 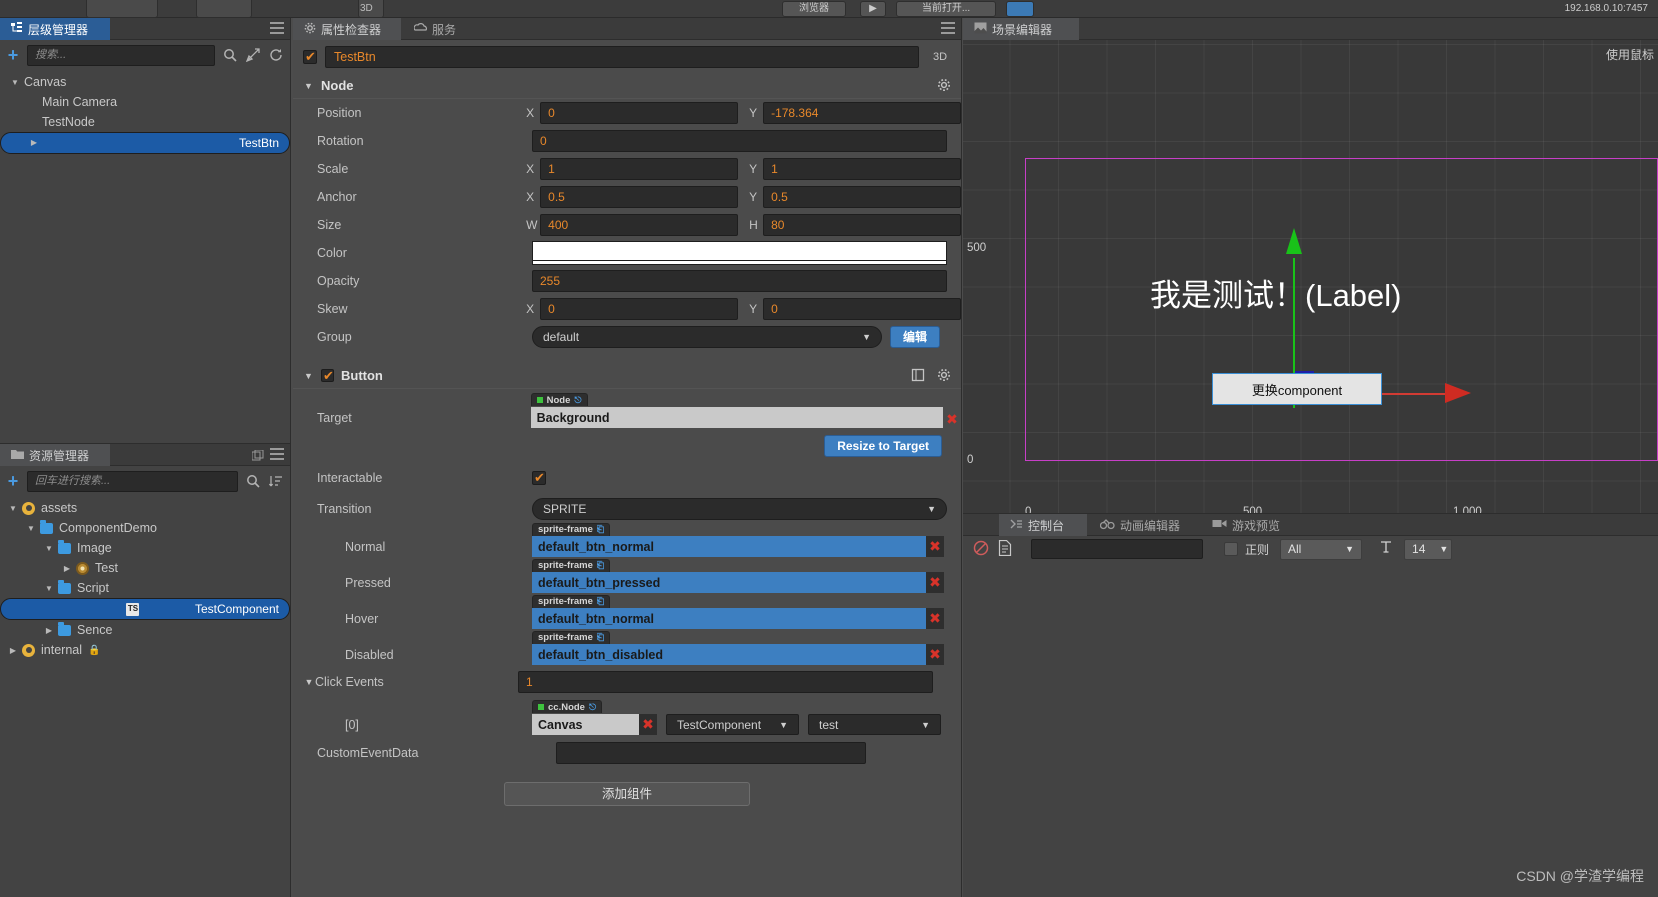 What do you see at coordinates (732, 724) in the screenshot?
I see `click-event-component-select: TestComponent ▼` at bounding box center [732, 724].